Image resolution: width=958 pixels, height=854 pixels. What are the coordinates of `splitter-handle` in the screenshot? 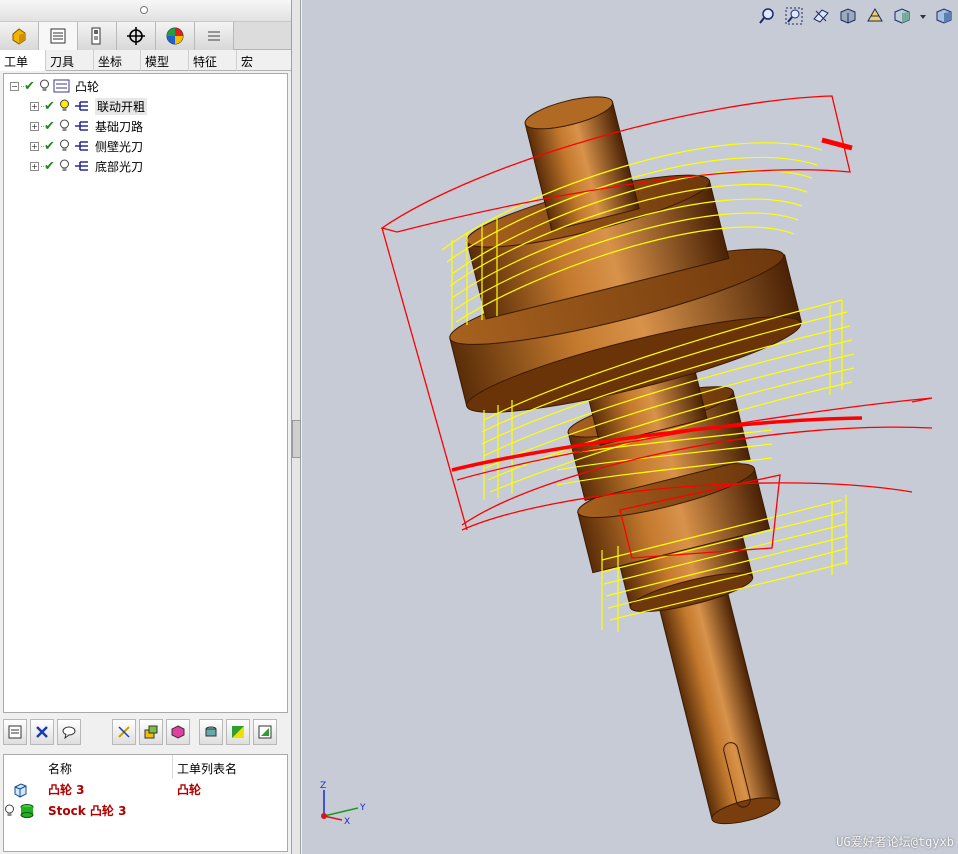 It's located at (296, 439).